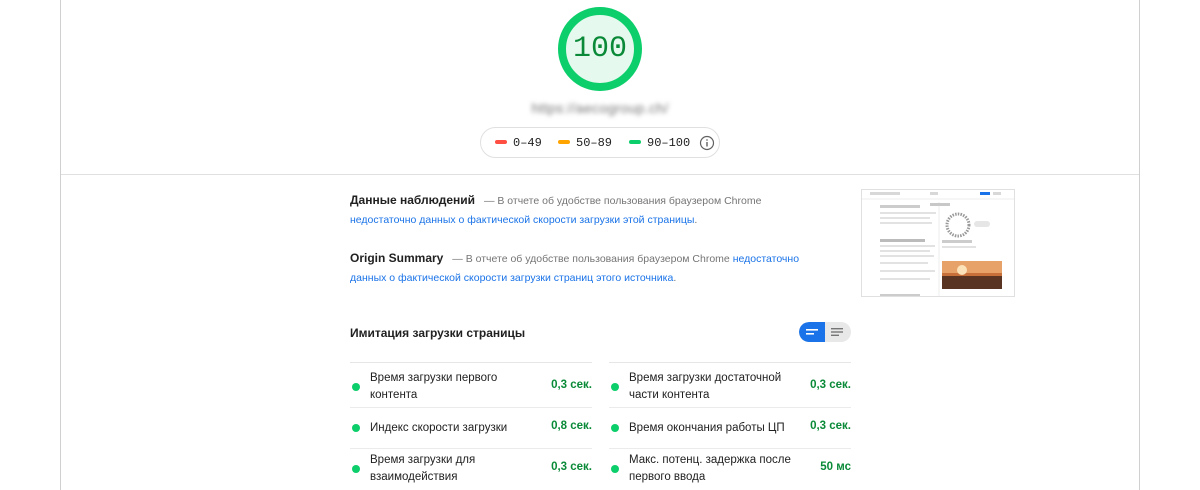 This screenshot has width=1200, height=490. I want to click on metrics-view-toggle, so click(825, 332).